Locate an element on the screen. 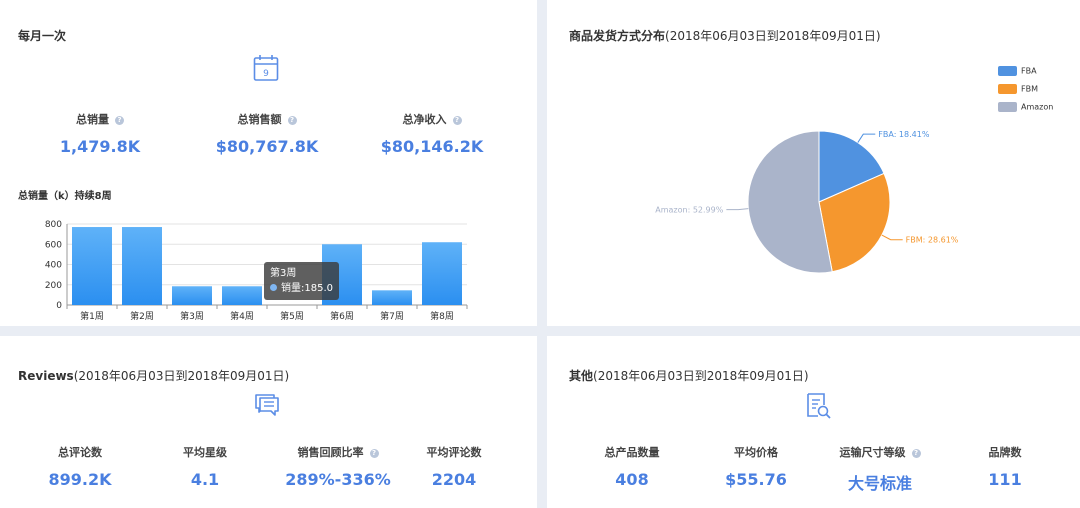 This screenshot has height=508, width=1080. metric-value: 408 is located at coordinates (632, 479).